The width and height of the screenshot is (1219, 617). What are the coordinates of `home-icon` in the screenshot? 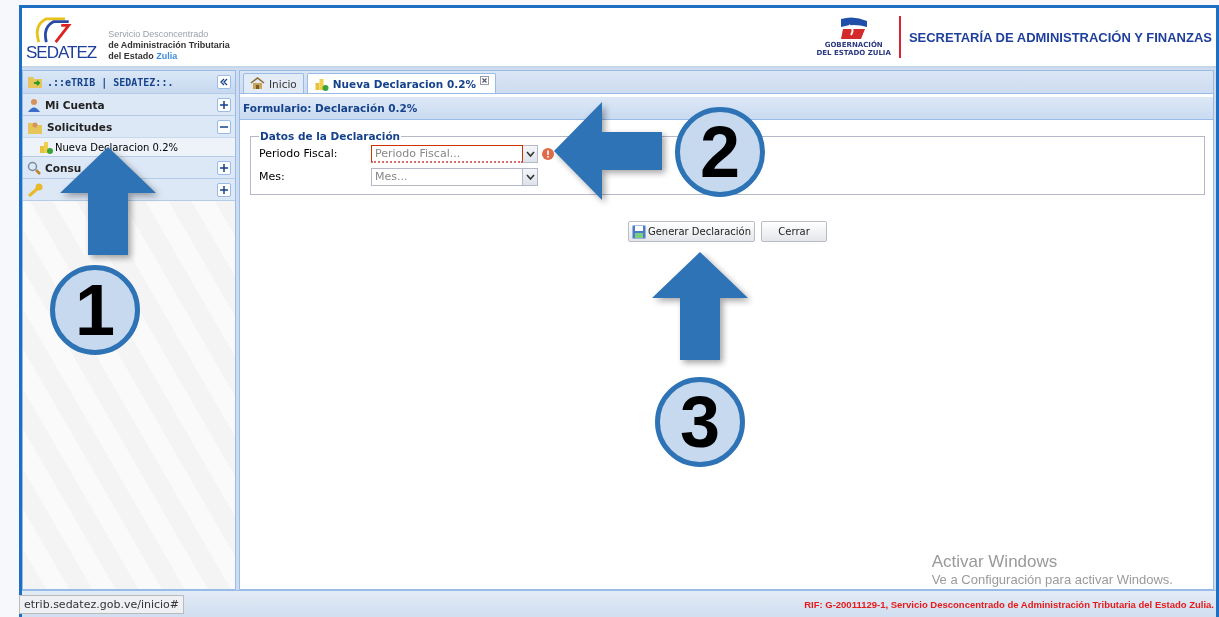 It's located at (257, 83).